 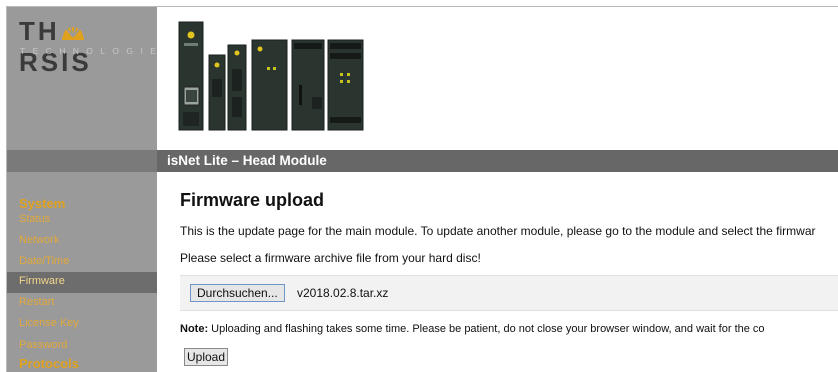 I want to click on sidebar-item-label: Date/Time, so click(x=44, y=261).